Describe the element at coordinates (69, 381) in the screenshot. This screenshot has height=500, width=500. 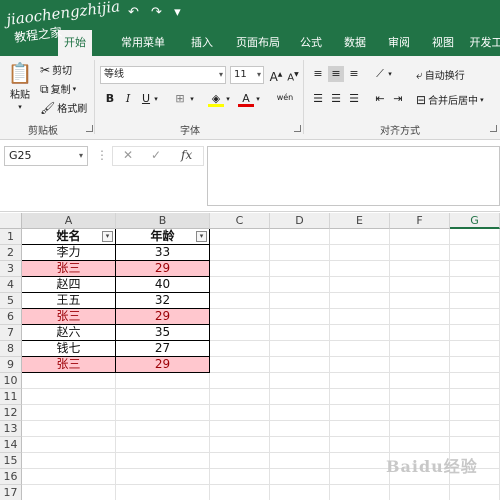
I see `cell-a10` at that location.